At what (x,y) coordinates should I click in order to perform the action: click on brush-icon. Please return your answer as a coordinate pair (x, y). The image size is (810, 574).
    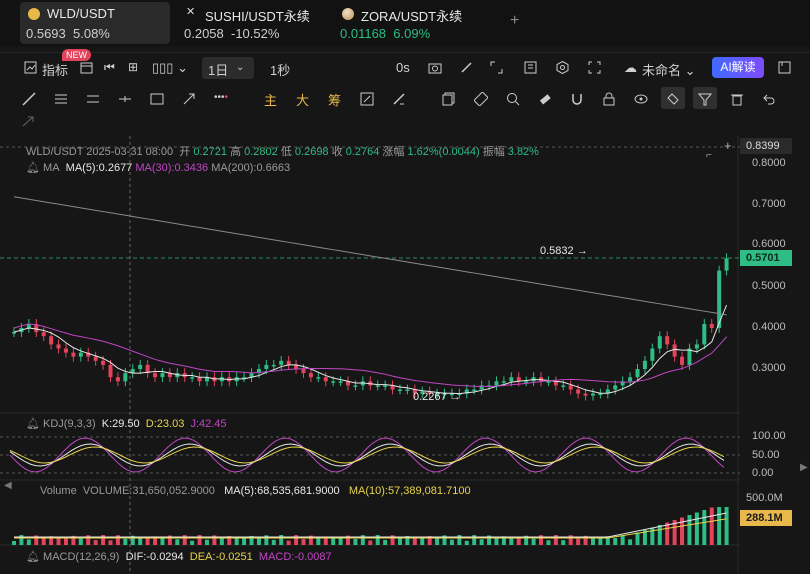
    Looking at the image, I should click on (399, 99).